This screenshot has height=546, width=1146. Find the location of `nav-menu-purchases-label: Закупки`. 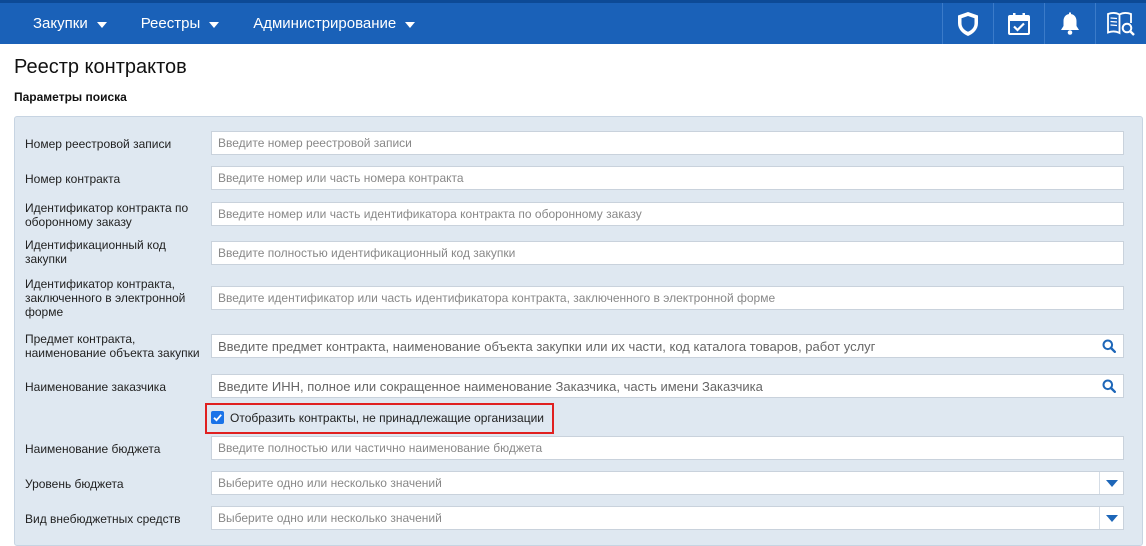

nav-menu-purchases-label: Закупки is located at coordinates (60, 23).